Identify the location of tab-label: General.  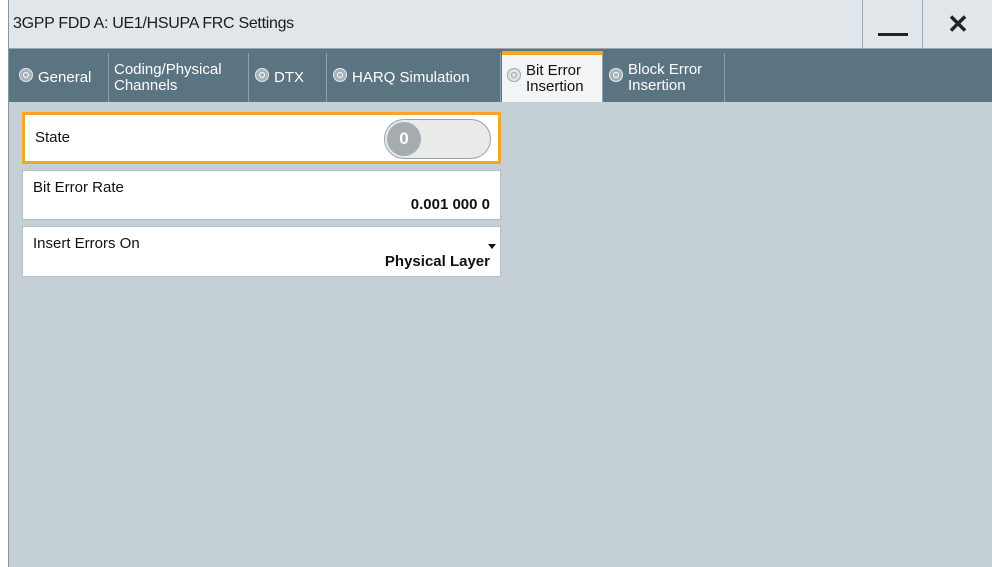
(65, 77).